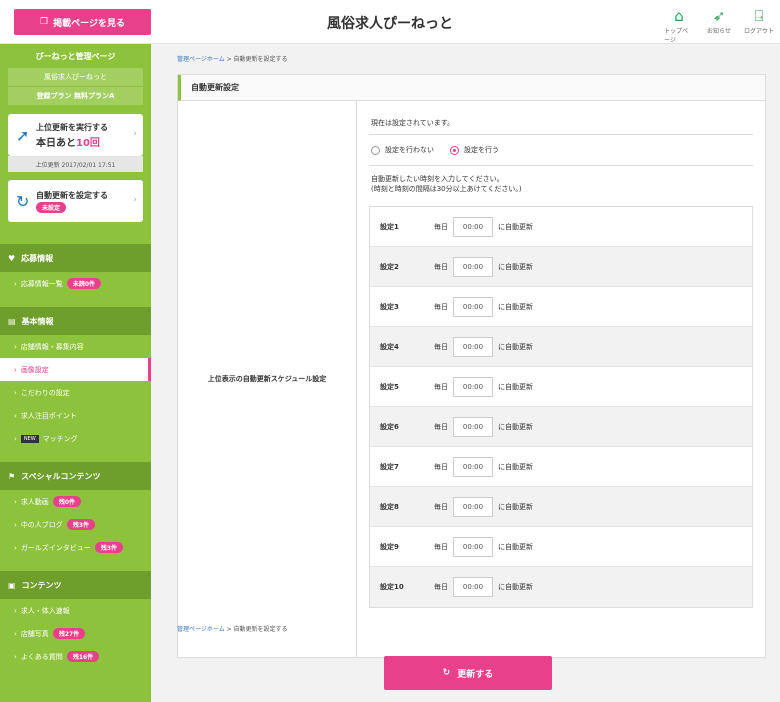  I want to click on current-status: 現在は設定されています。, so click(561, 123).